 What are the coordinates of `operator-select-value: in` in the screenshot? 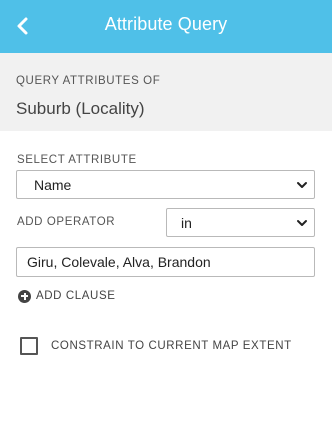 It's located at (186, 222).